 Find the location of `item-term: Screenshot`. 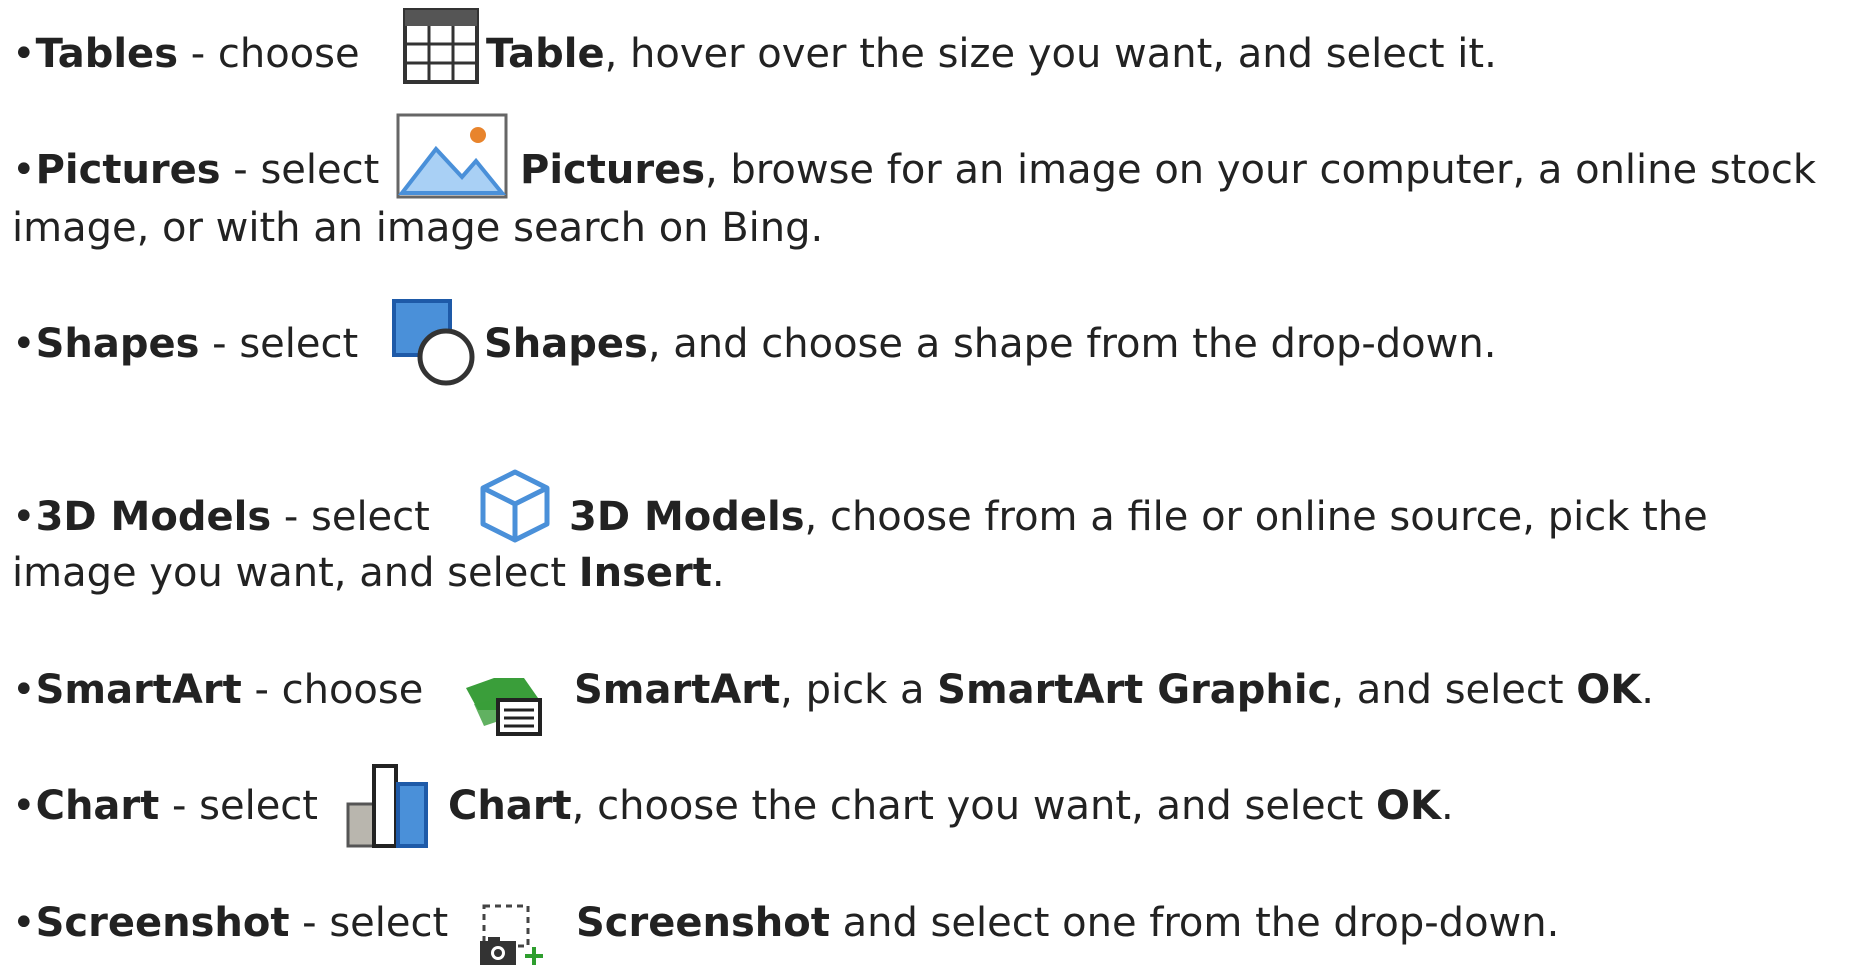

item-term: Screenshot is located at coordinates (162, 923).